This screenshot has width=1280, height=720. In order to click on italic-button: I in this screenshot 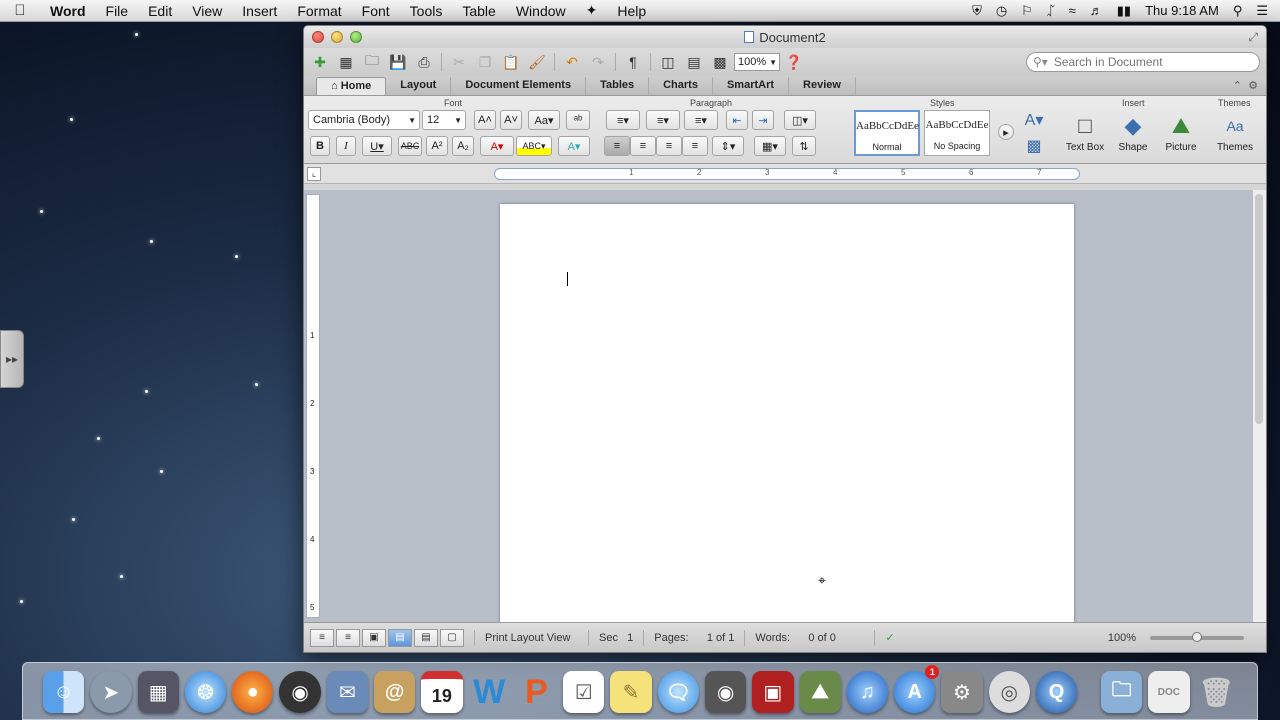, I will do `click(346, 146)`.